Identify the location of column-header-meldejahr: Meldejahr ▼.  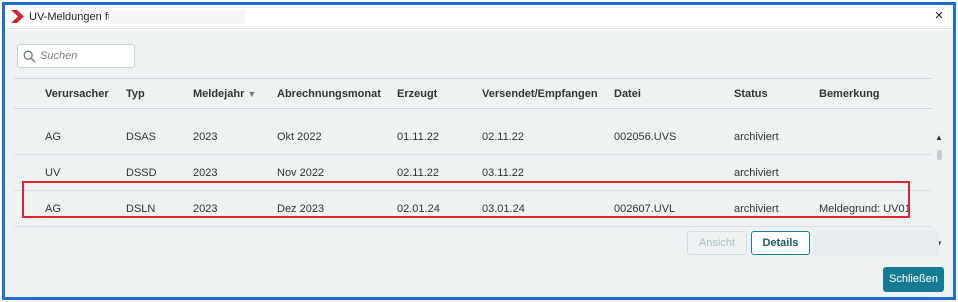
(224, 94).